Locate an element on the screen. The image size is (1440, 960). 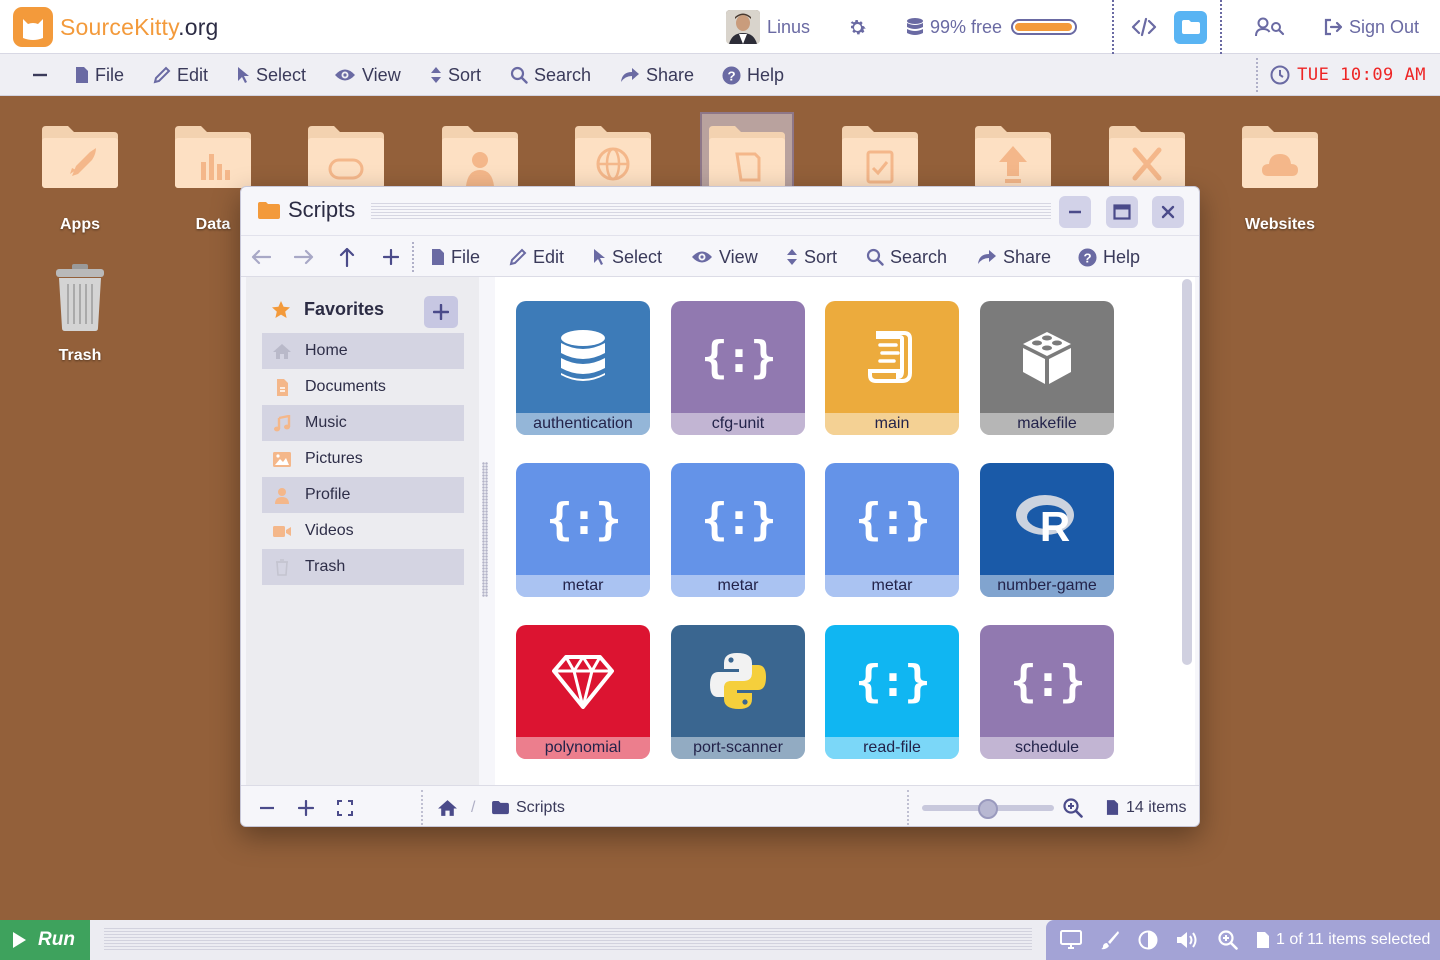
zoom-in-icon is located at coordinates (1228, 940).